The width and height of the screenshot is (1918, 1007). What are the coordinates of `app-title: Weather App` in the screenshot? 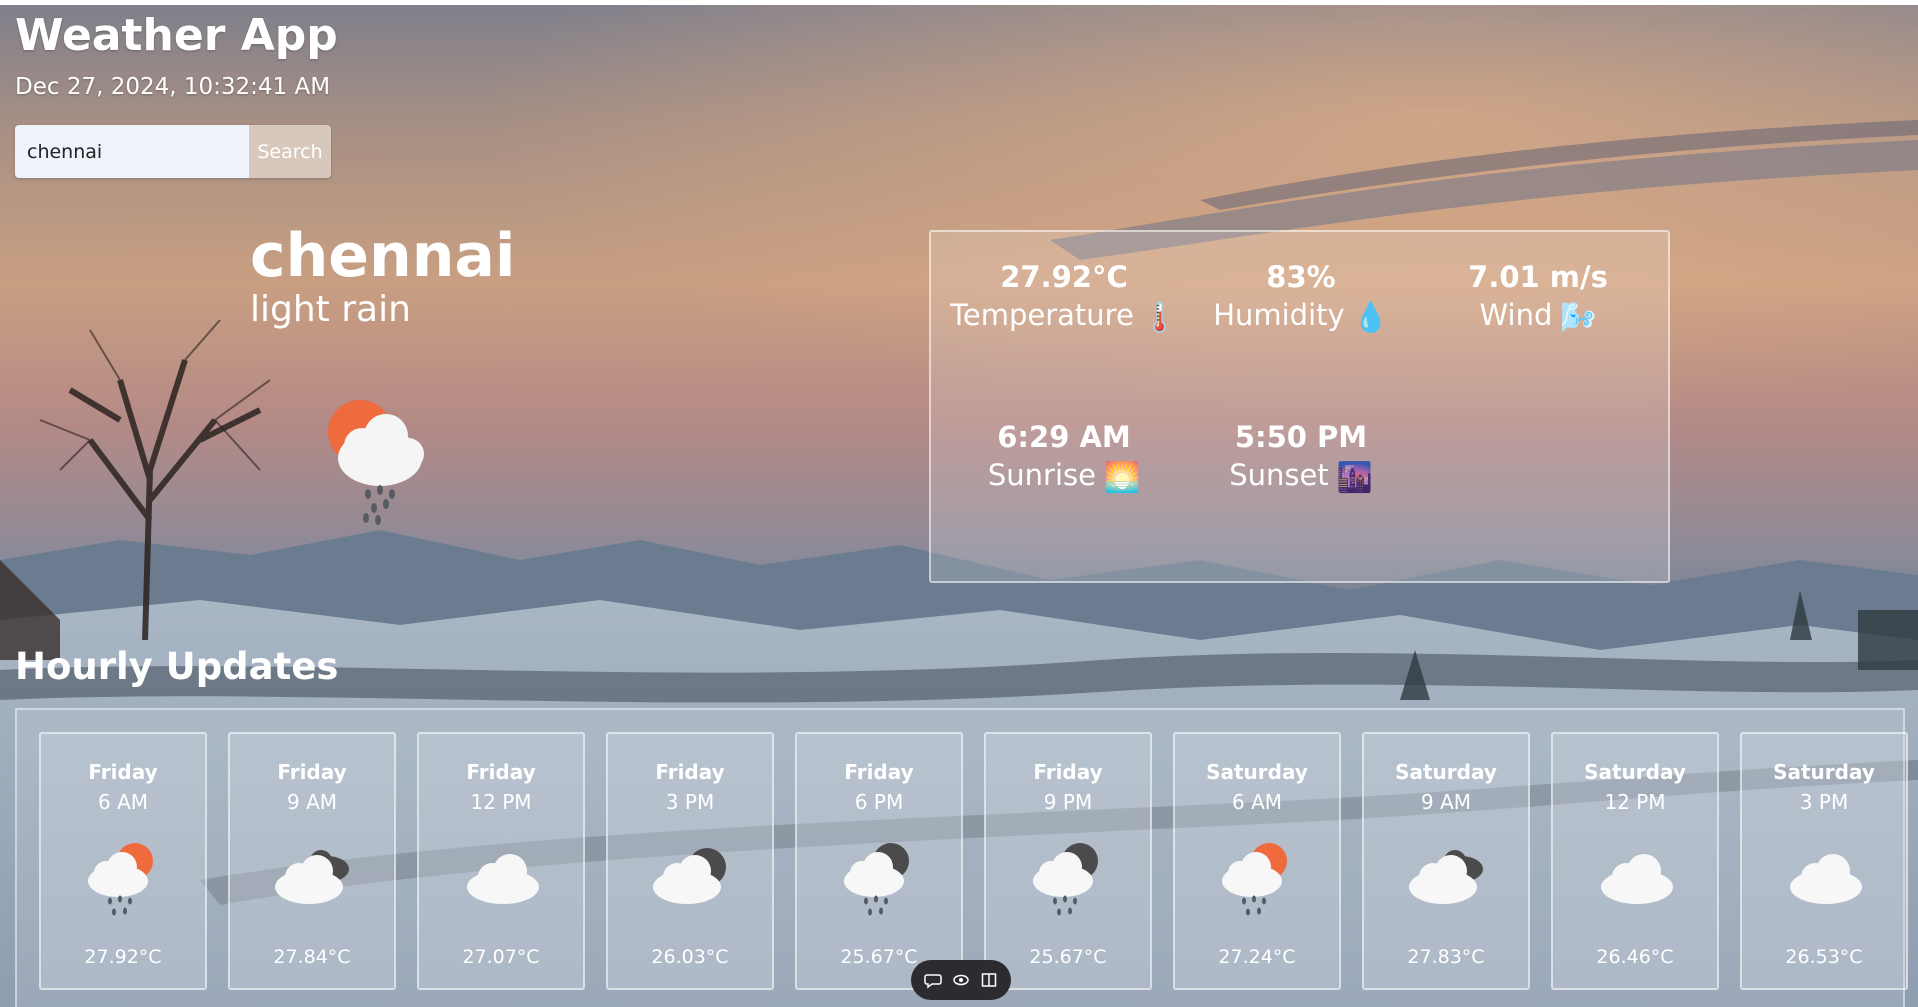 It's located at (176, 35).